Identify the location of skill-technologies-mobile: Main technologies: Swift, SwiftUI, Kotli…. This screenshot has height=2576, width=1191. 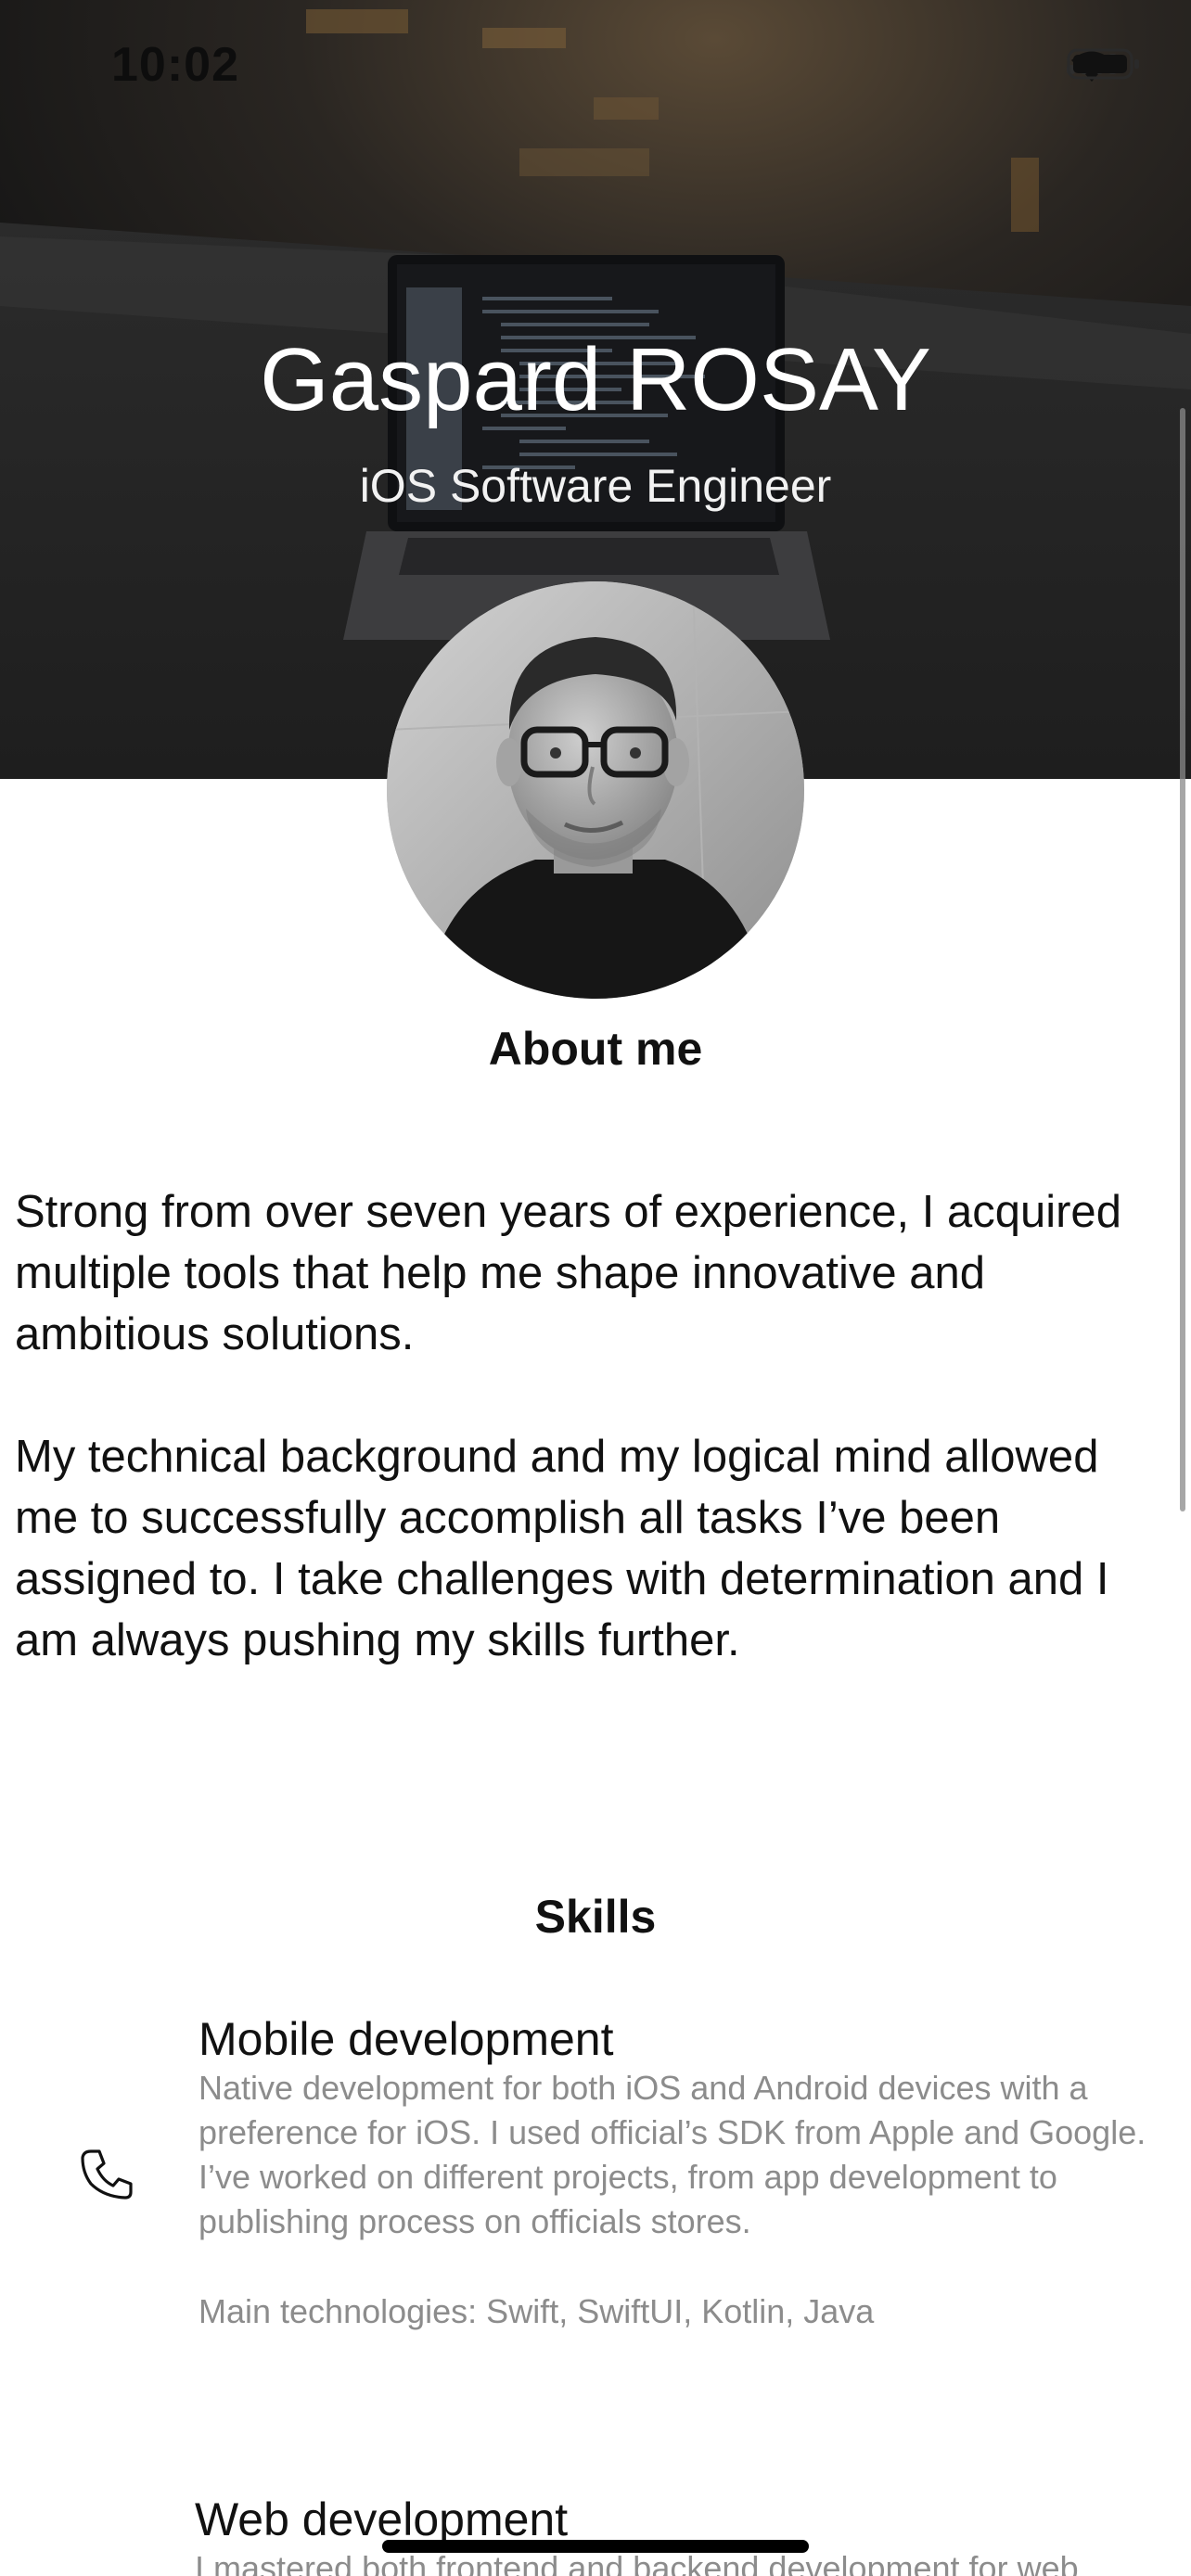
(536, 2311).